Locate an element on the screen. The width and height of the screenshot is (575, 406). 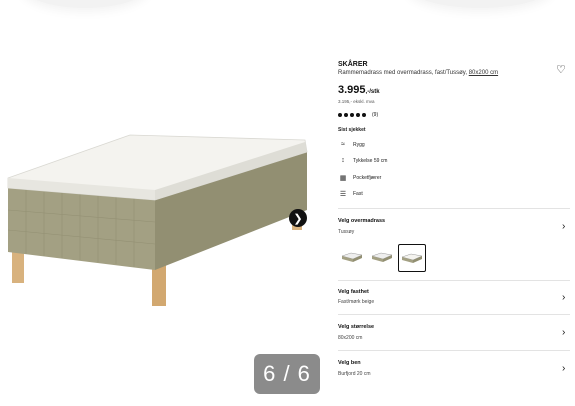
select-firmness-value: Fast/mørk beige is located at coordinates (356, 302).